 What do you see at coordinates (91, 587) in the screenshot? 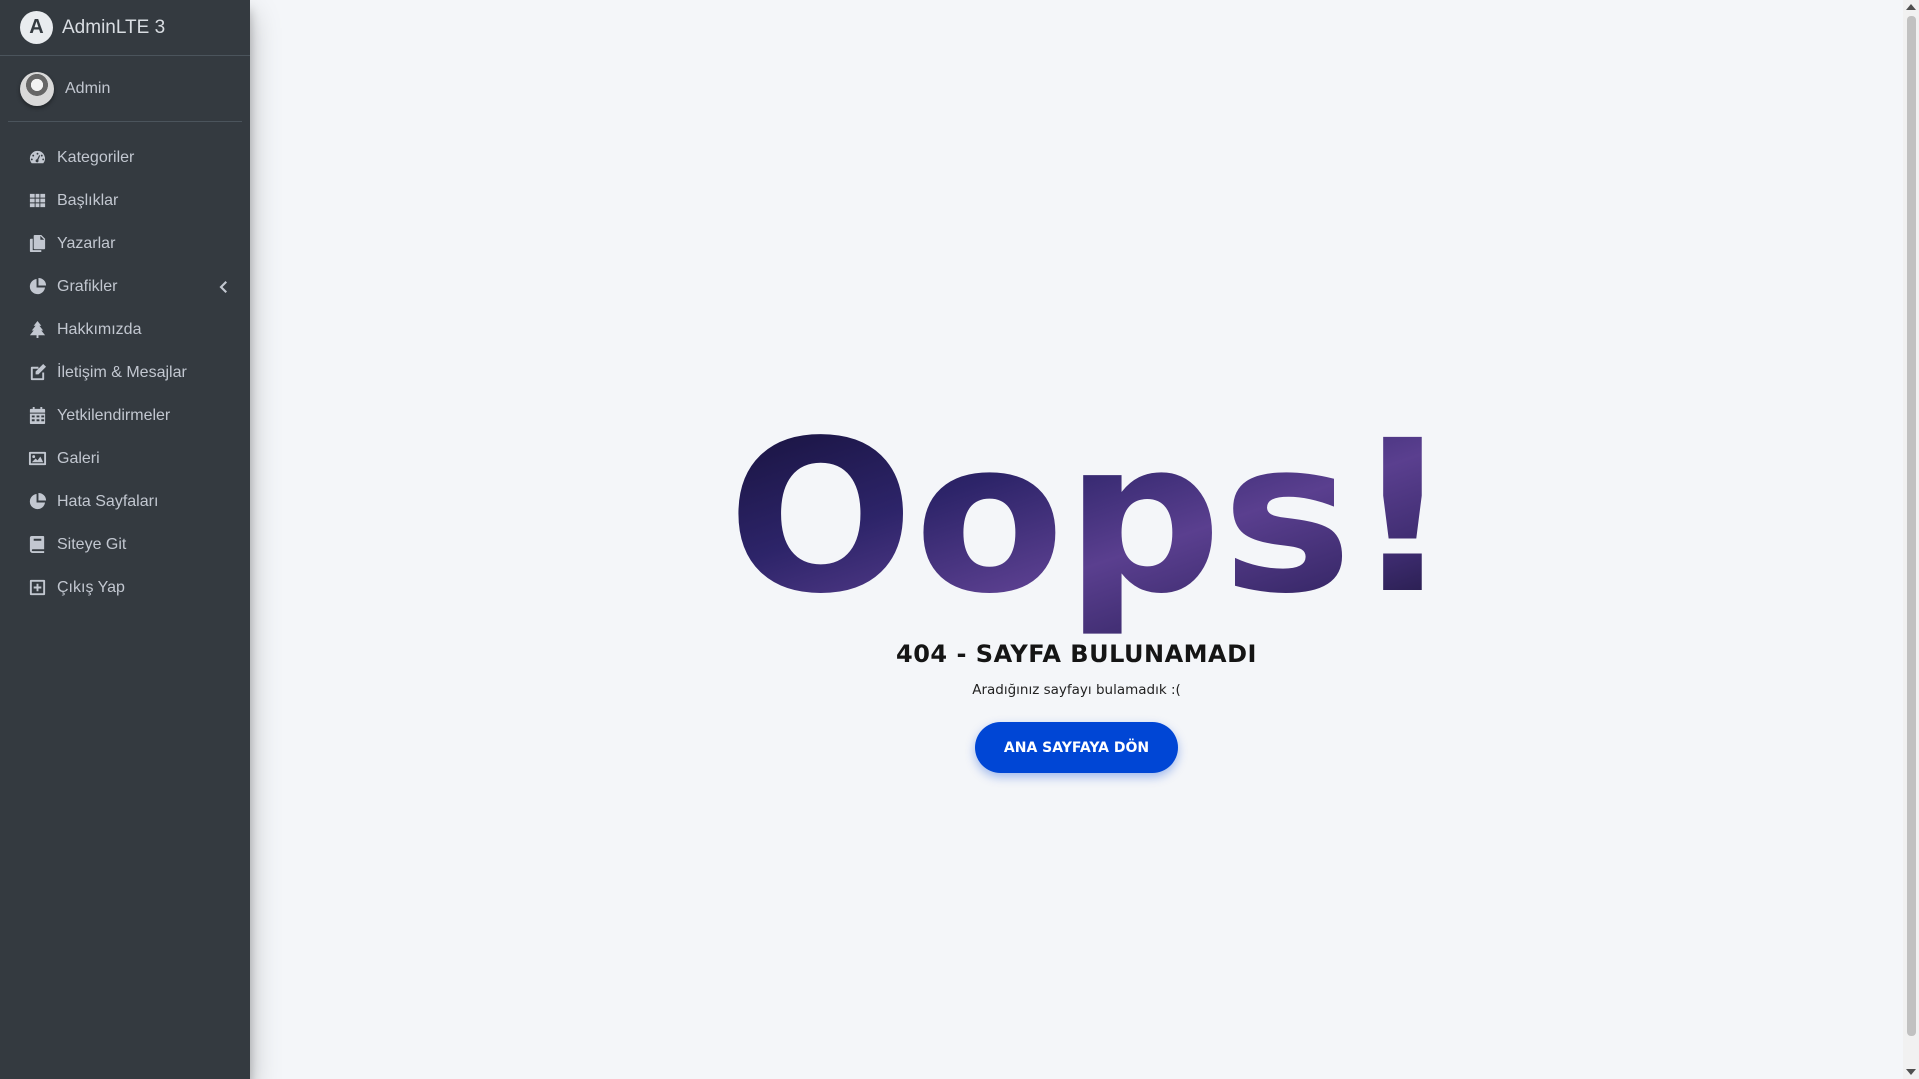
I see `sidebar-item-label: Çıkış Yap` at bounding box center [91, 587].